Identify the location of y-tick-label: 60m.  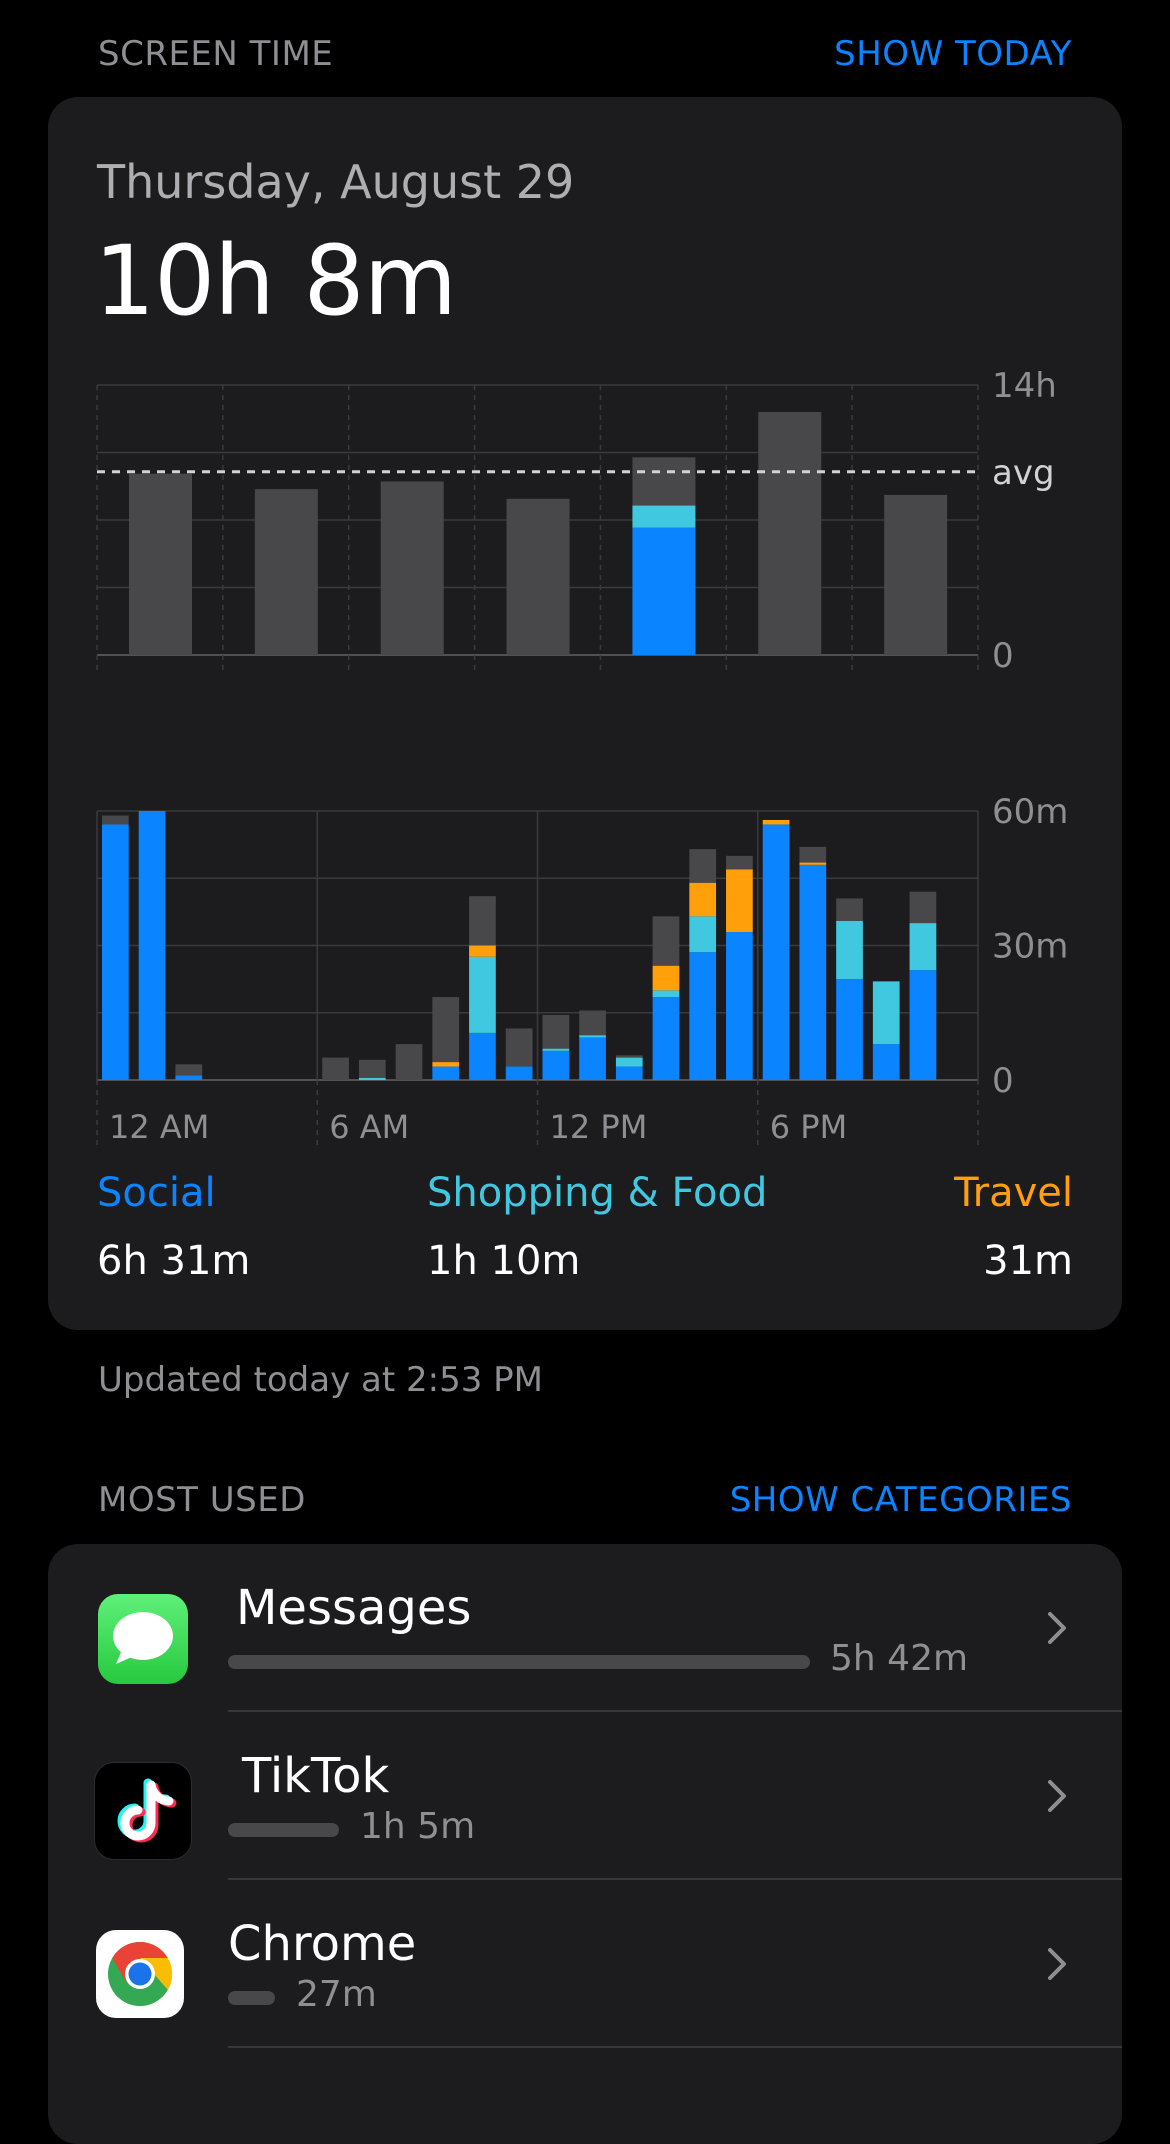
(1030, 812).